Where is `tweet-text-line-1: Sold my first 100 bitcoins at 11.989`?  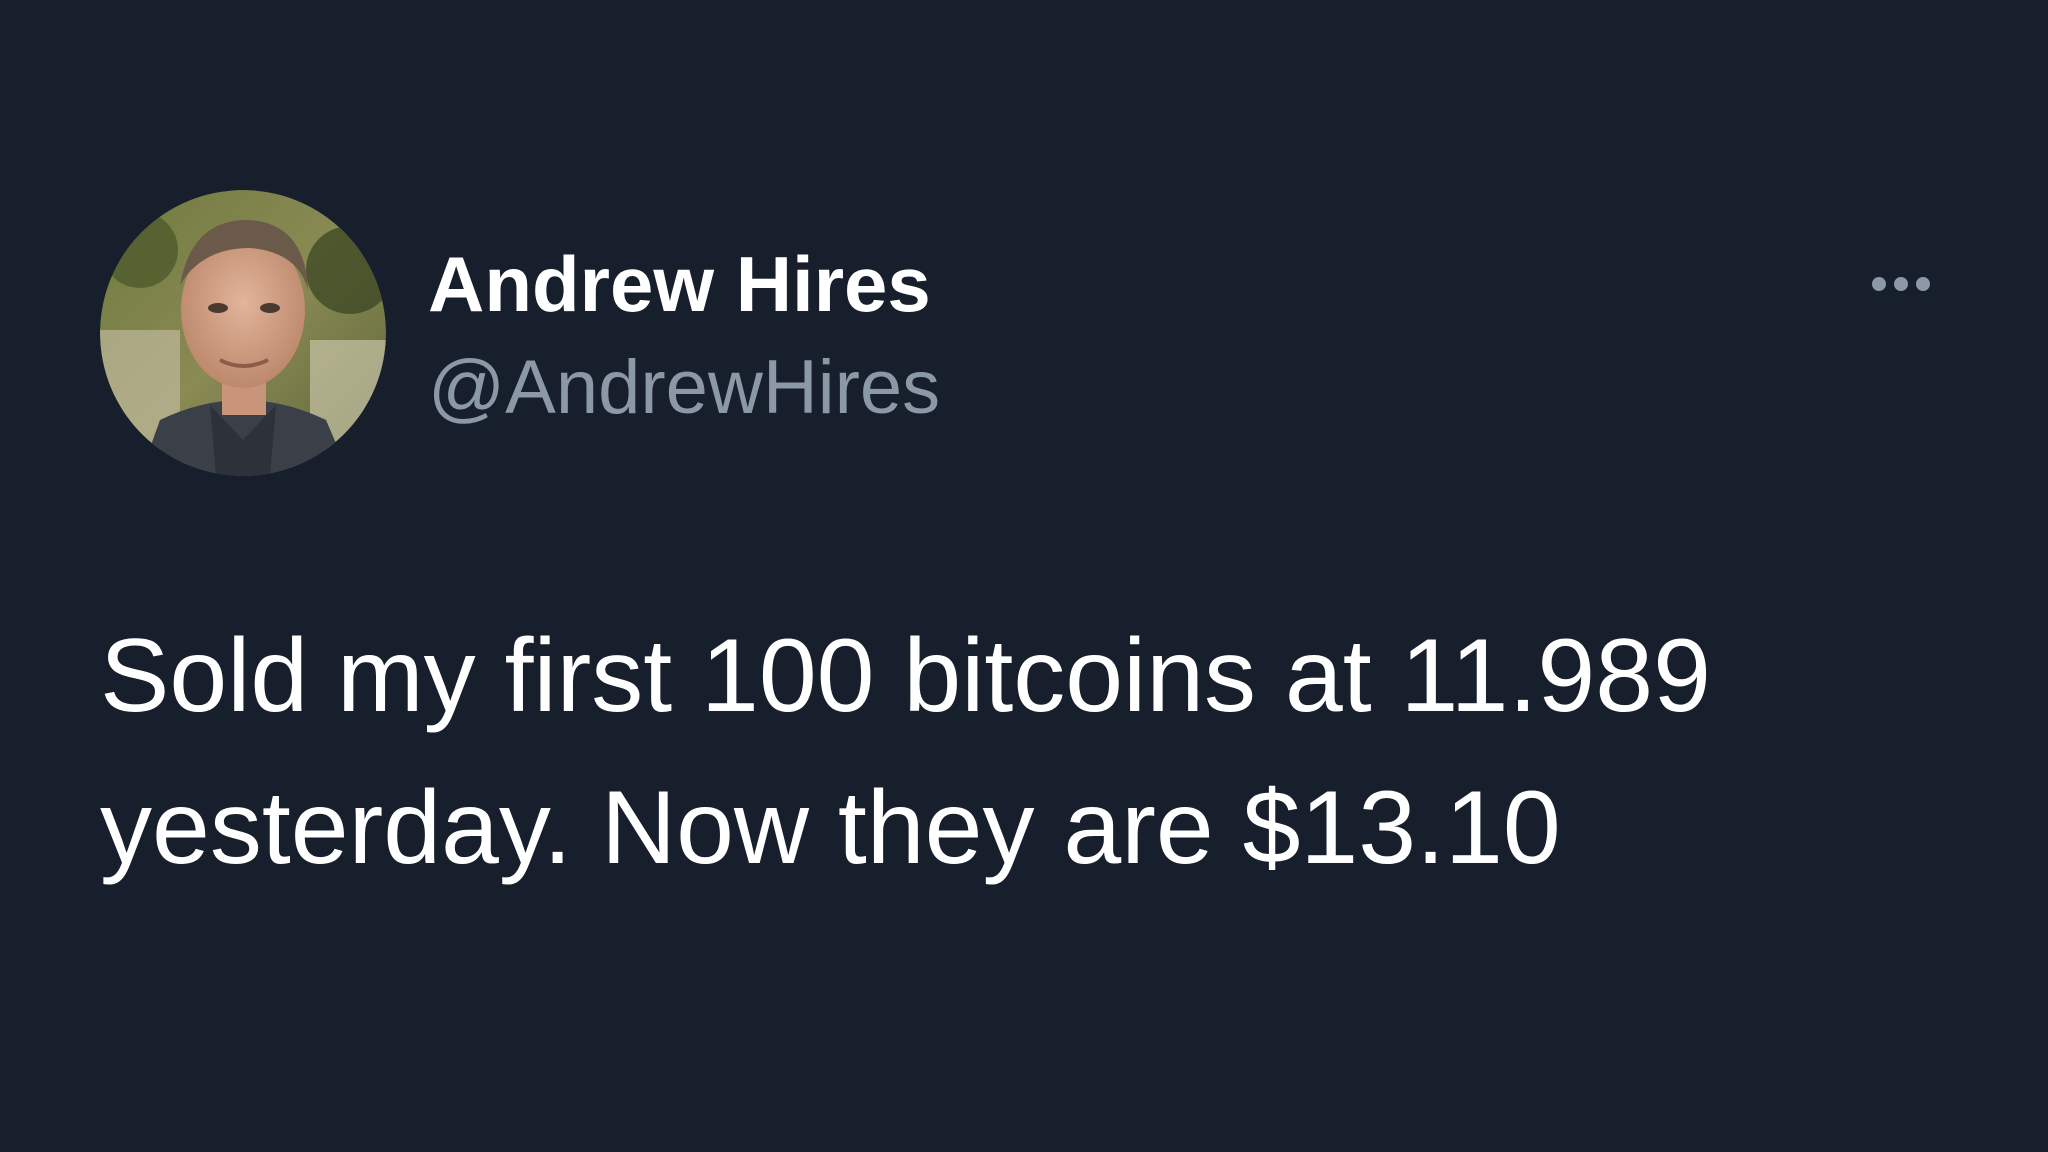 tweet-text-line-1: Sold my first 100 bitcoins at 11.989 is located at coordinates (905, 676).